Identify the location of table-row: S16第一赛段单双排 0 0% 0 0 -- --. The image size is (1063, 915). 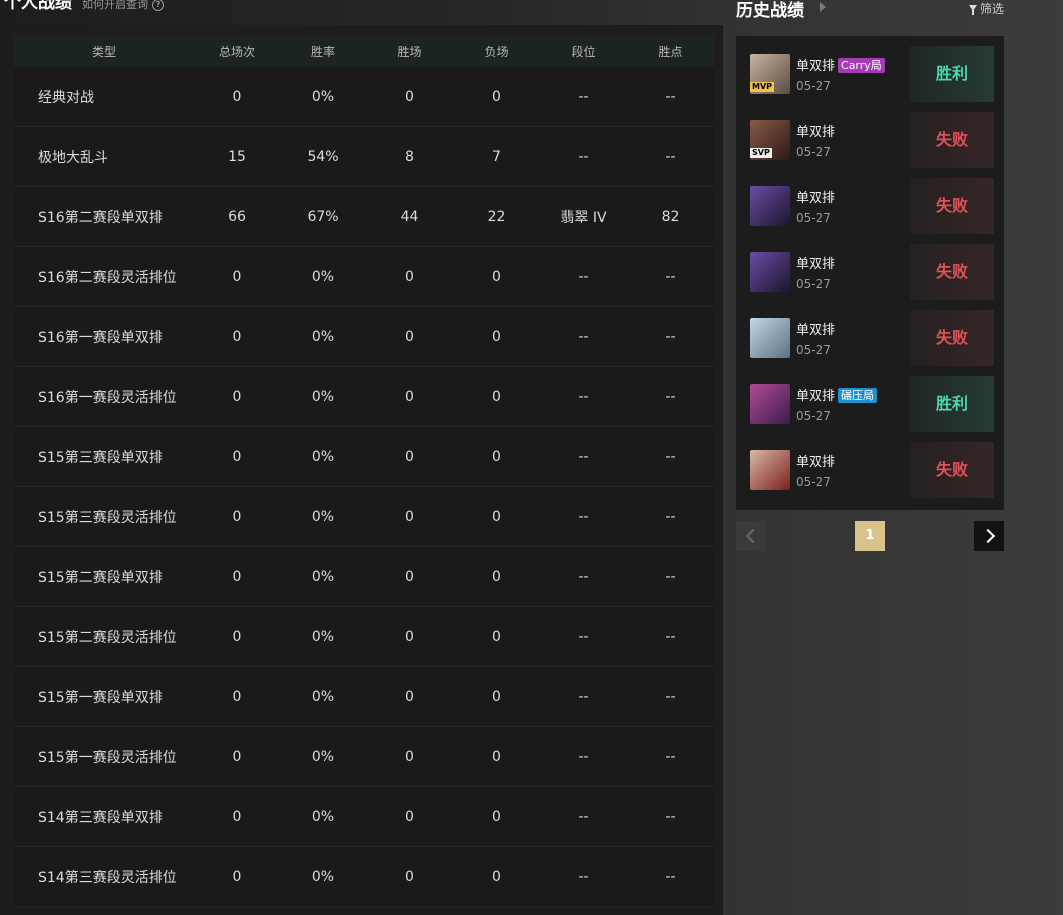
(364, 336).